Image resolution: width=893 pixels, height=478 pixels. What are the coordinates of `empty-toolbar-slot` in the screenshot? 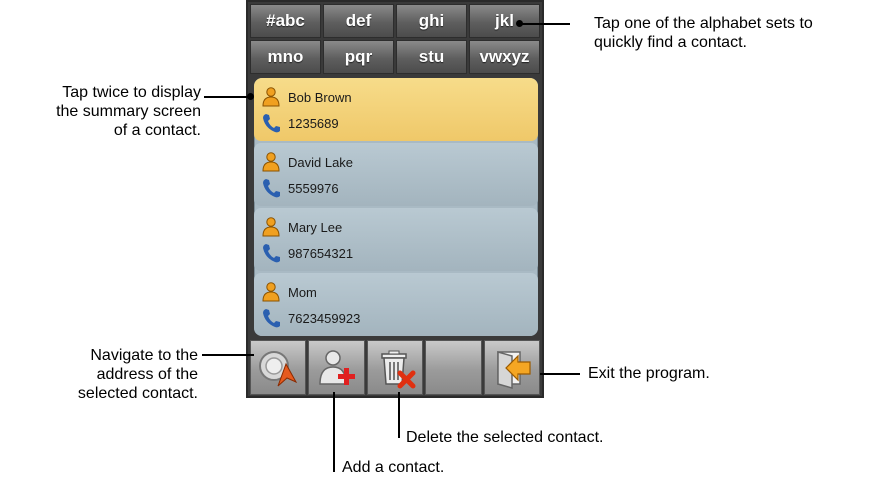 It's located at (453, 367).